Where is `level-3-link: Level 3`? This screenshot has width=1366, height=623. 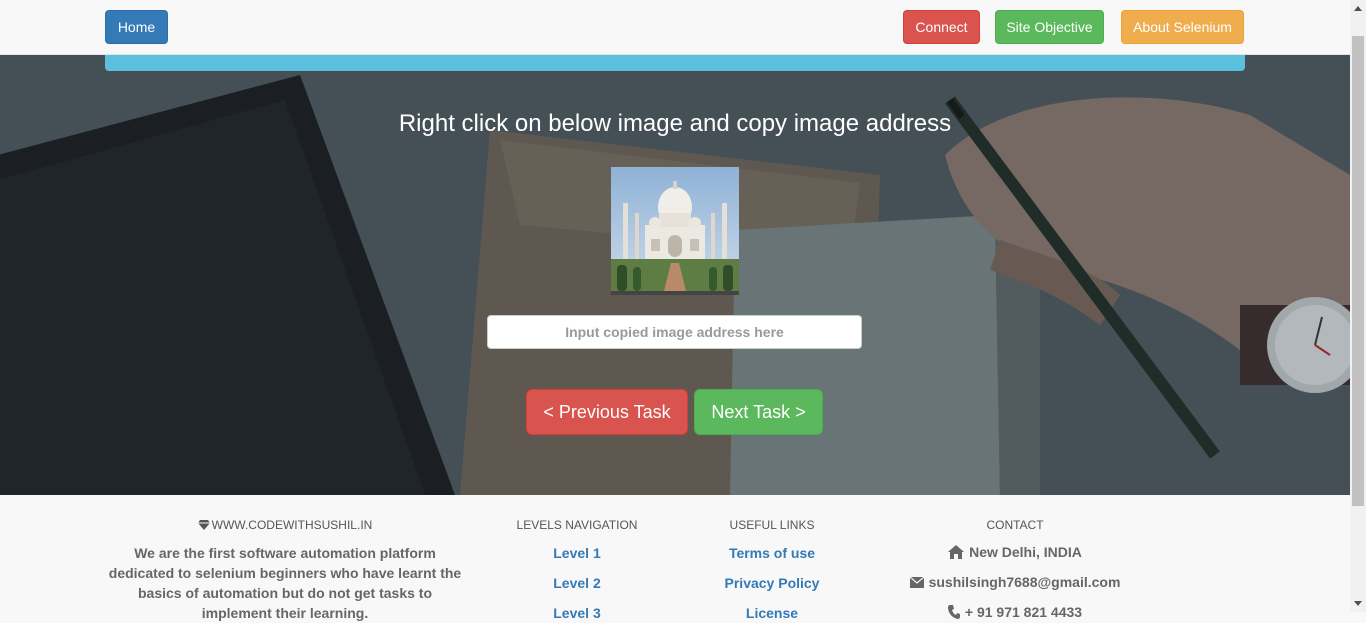
level-3-link: Level 3 is located at coordinates (577, 613).